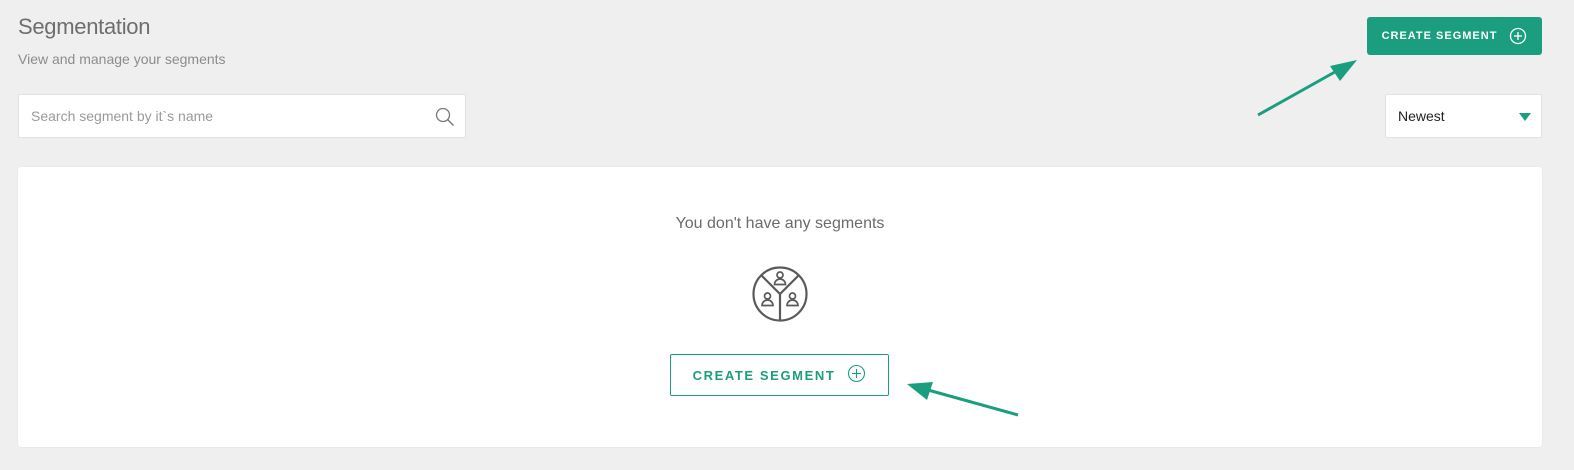 The width and height of the screenshot is (1574, 470). What do you see at coordinates (1463, 116) in the screenshot?
I see `sort-dropdown: Newest` at bounding box center [1463, 116].